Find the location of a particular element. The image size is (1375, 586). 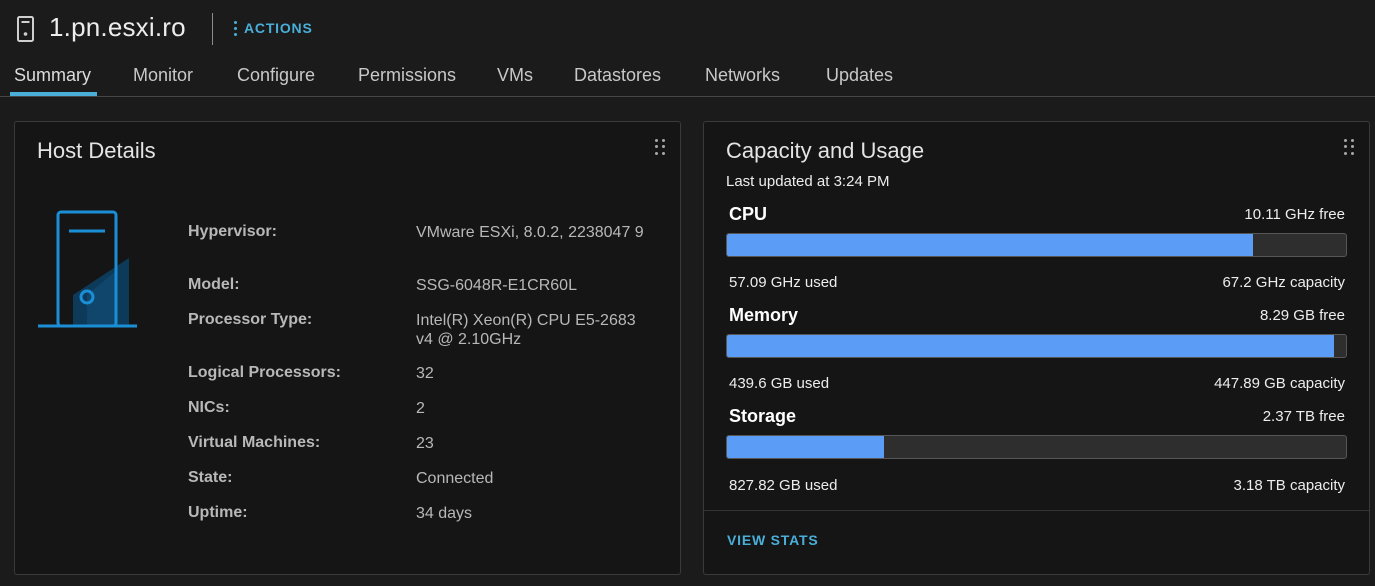

storage-free: 2.37 TB free is located at coordinates (1303, 416).